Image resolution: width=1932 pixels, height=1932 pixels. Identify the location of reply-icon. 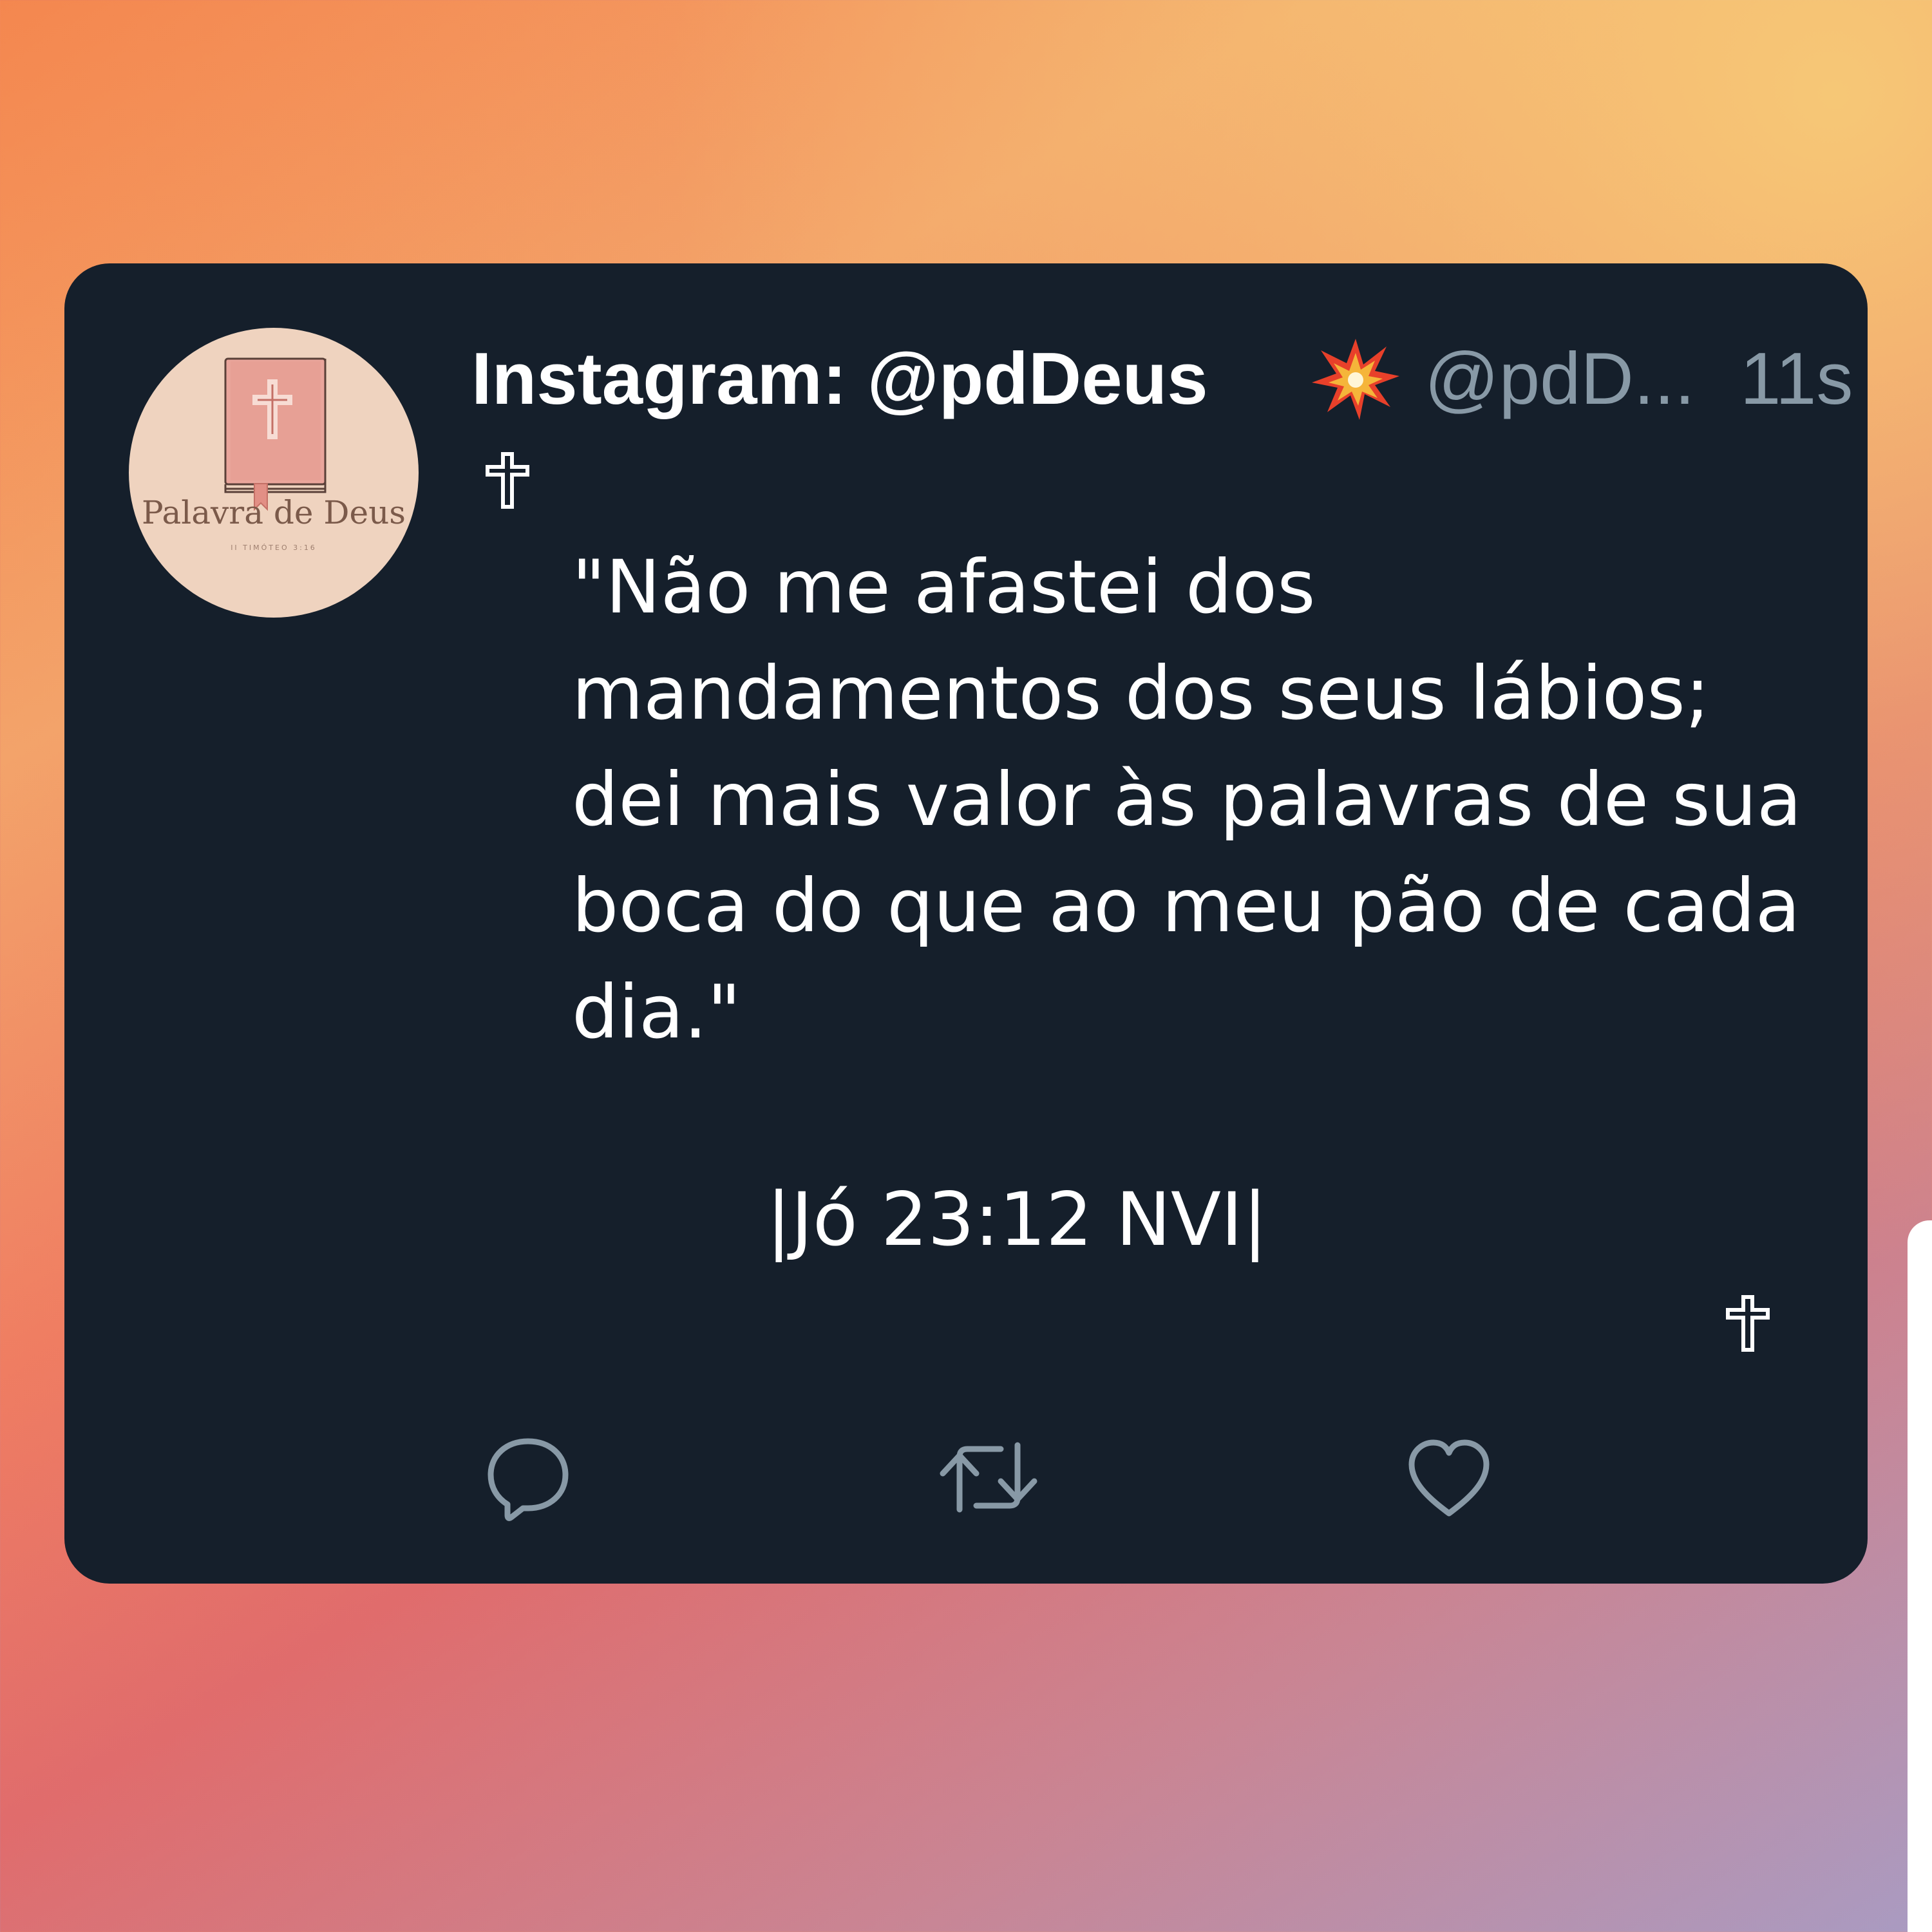
(528, 1479).